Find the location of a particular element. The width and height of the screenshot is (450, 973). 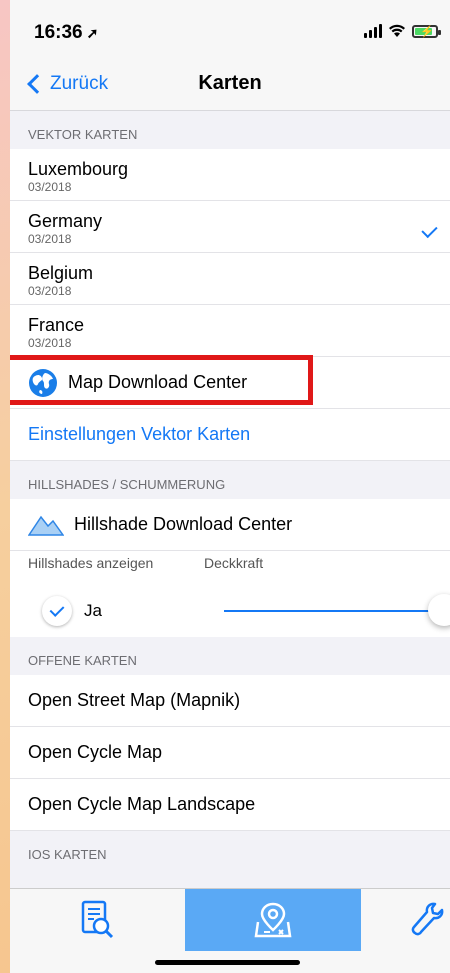

map-download-center-row: Map Download Center is located at coordinates (230, 382).